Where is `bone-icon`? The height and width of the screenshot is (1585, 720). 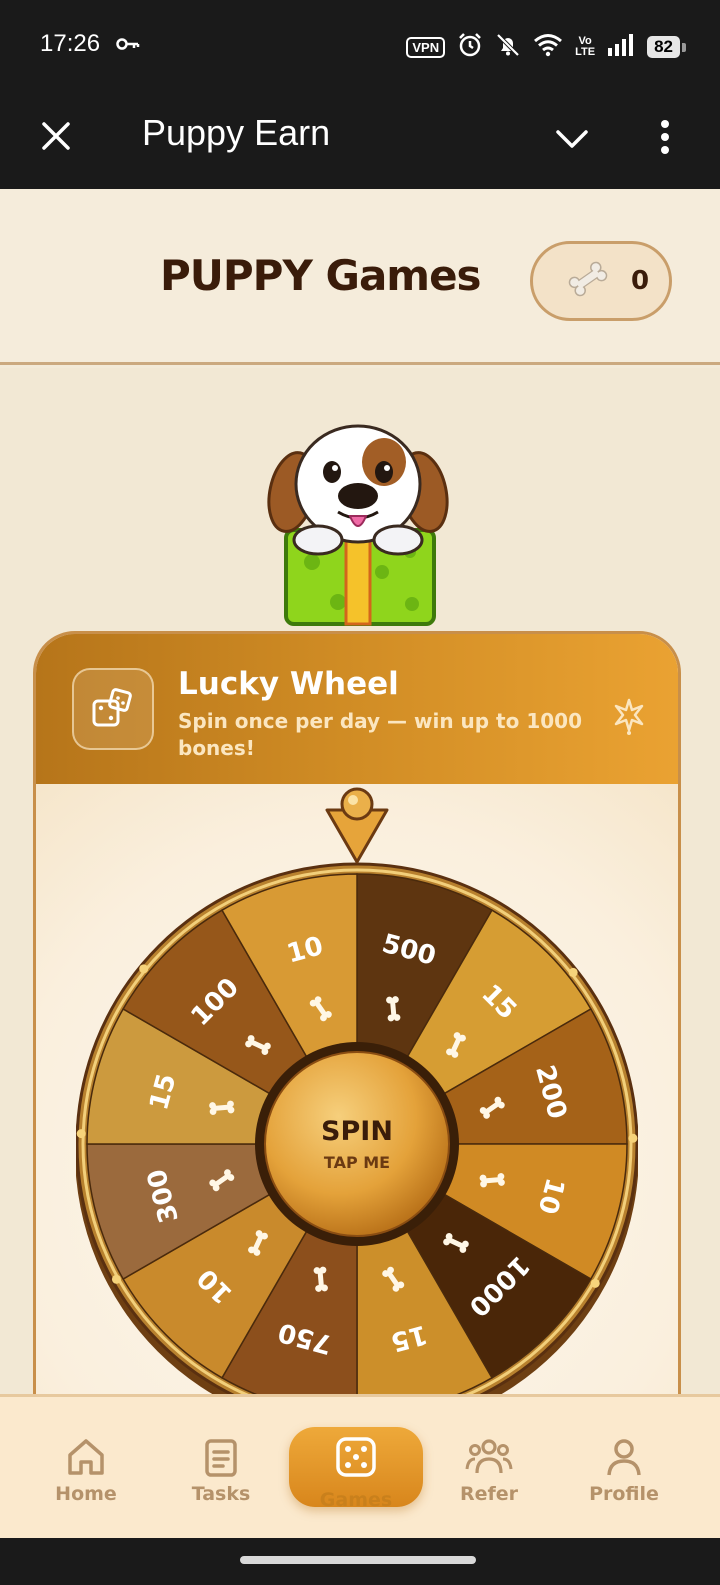
bone-icon is located at coordinates (588, 281).